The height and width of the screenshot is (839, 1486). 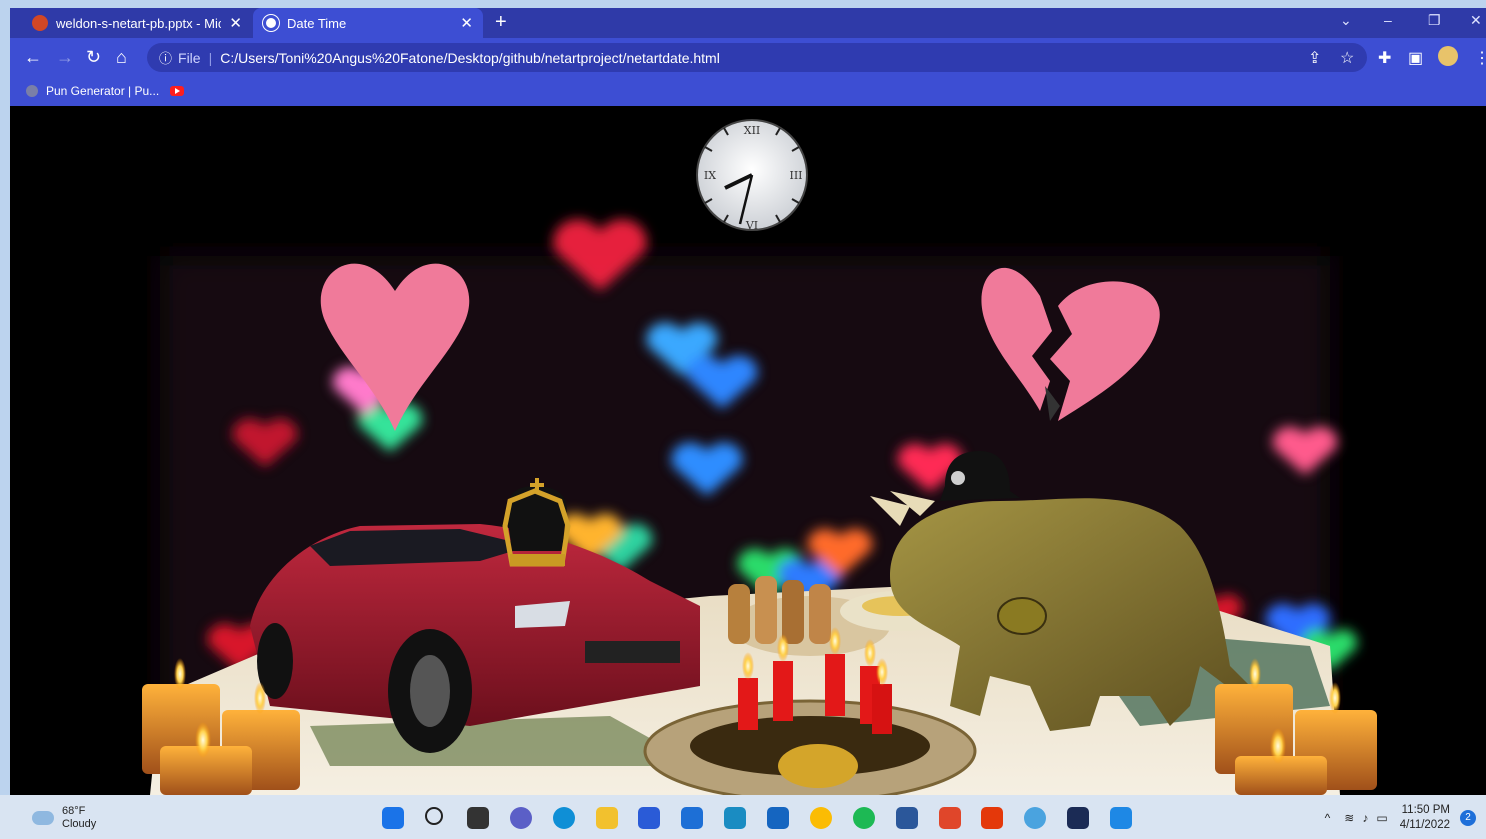 What do you see at coordinates (710, 175) in the screenshot?
I see `clock-numeral-ix: IX` at bounding box center [710, 175].